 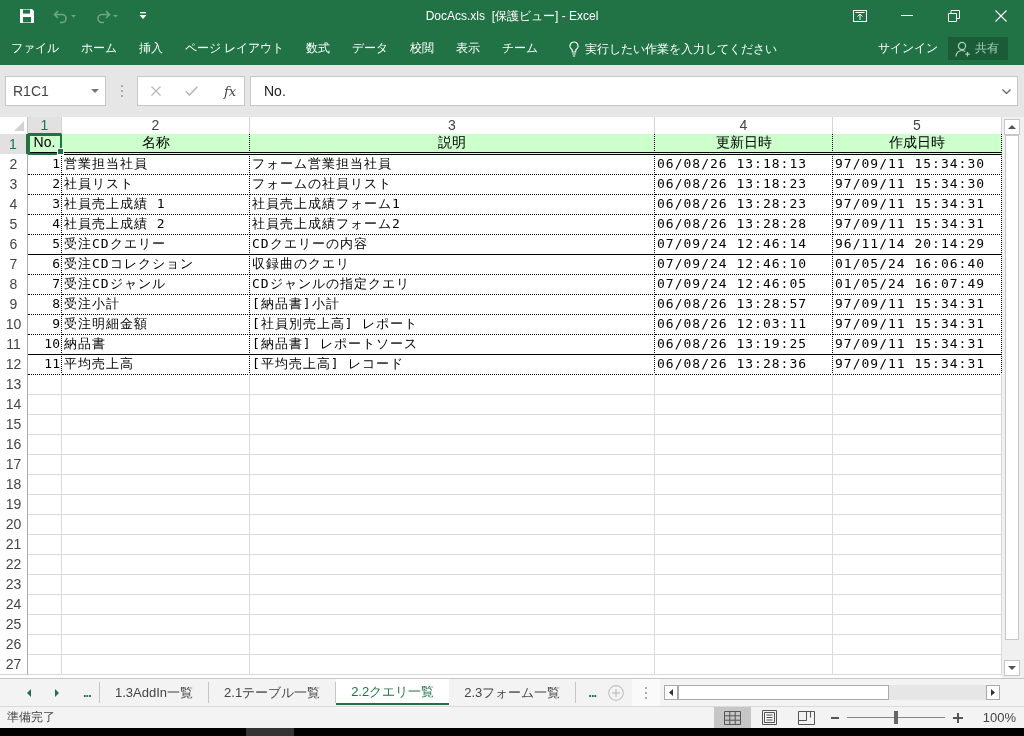 What do you see at coordinates (14, 624) in the screenshot?
I see `row-header: 25` at bounding box center [14, 624].